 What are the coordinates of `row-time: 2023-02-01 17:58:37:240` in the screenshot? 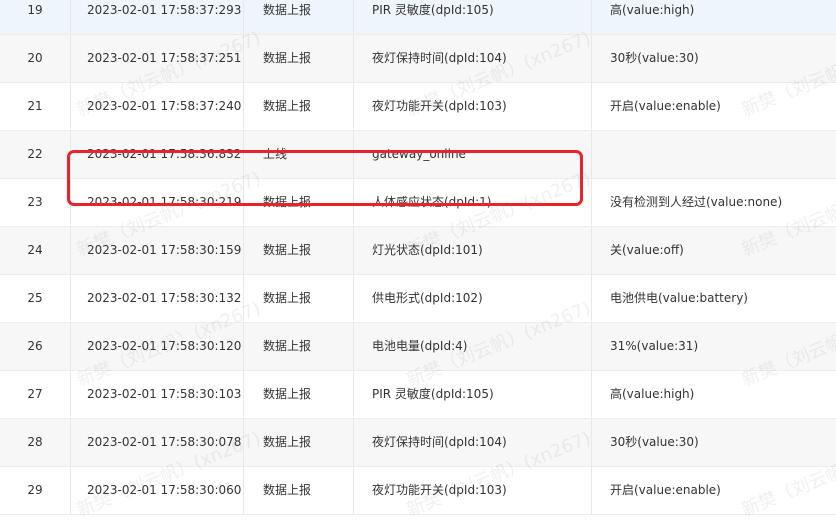 It's located at (164, 106).